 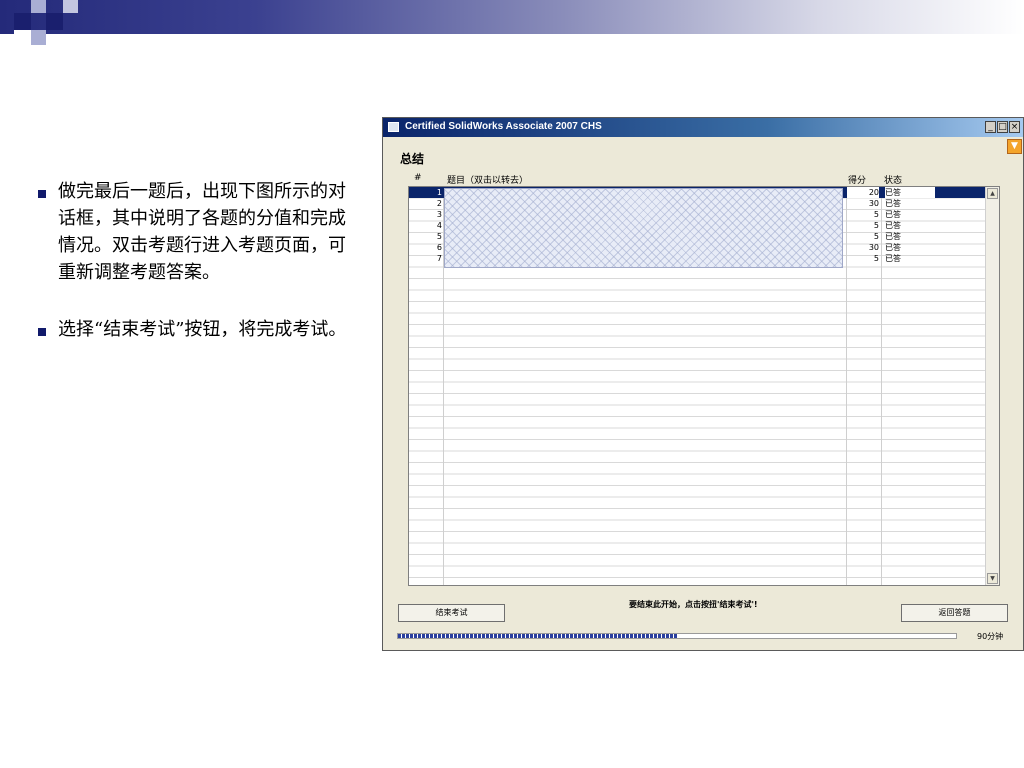 What do you see at coordinates (202, 329) in the screenshot?
I see `bullet-text: 选择“结束考试”按钮，将完成考试。` at bounding box center [202, 329].